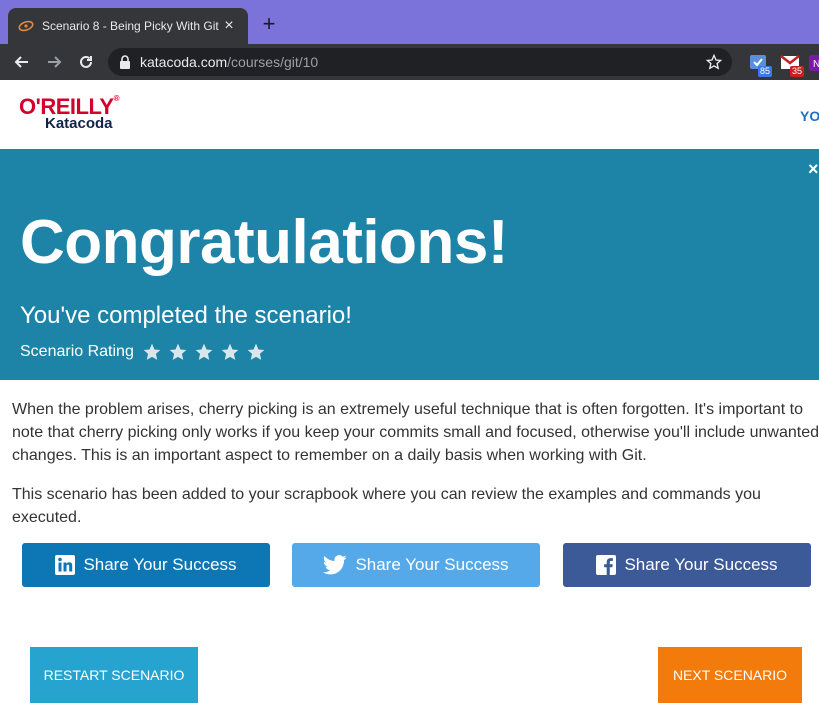 This screenshot has height=709, width=819. What do you see at coordinates (760, 65) in the screenshot?
I see `extension-icon: 85` at bounding box center [760, 65].